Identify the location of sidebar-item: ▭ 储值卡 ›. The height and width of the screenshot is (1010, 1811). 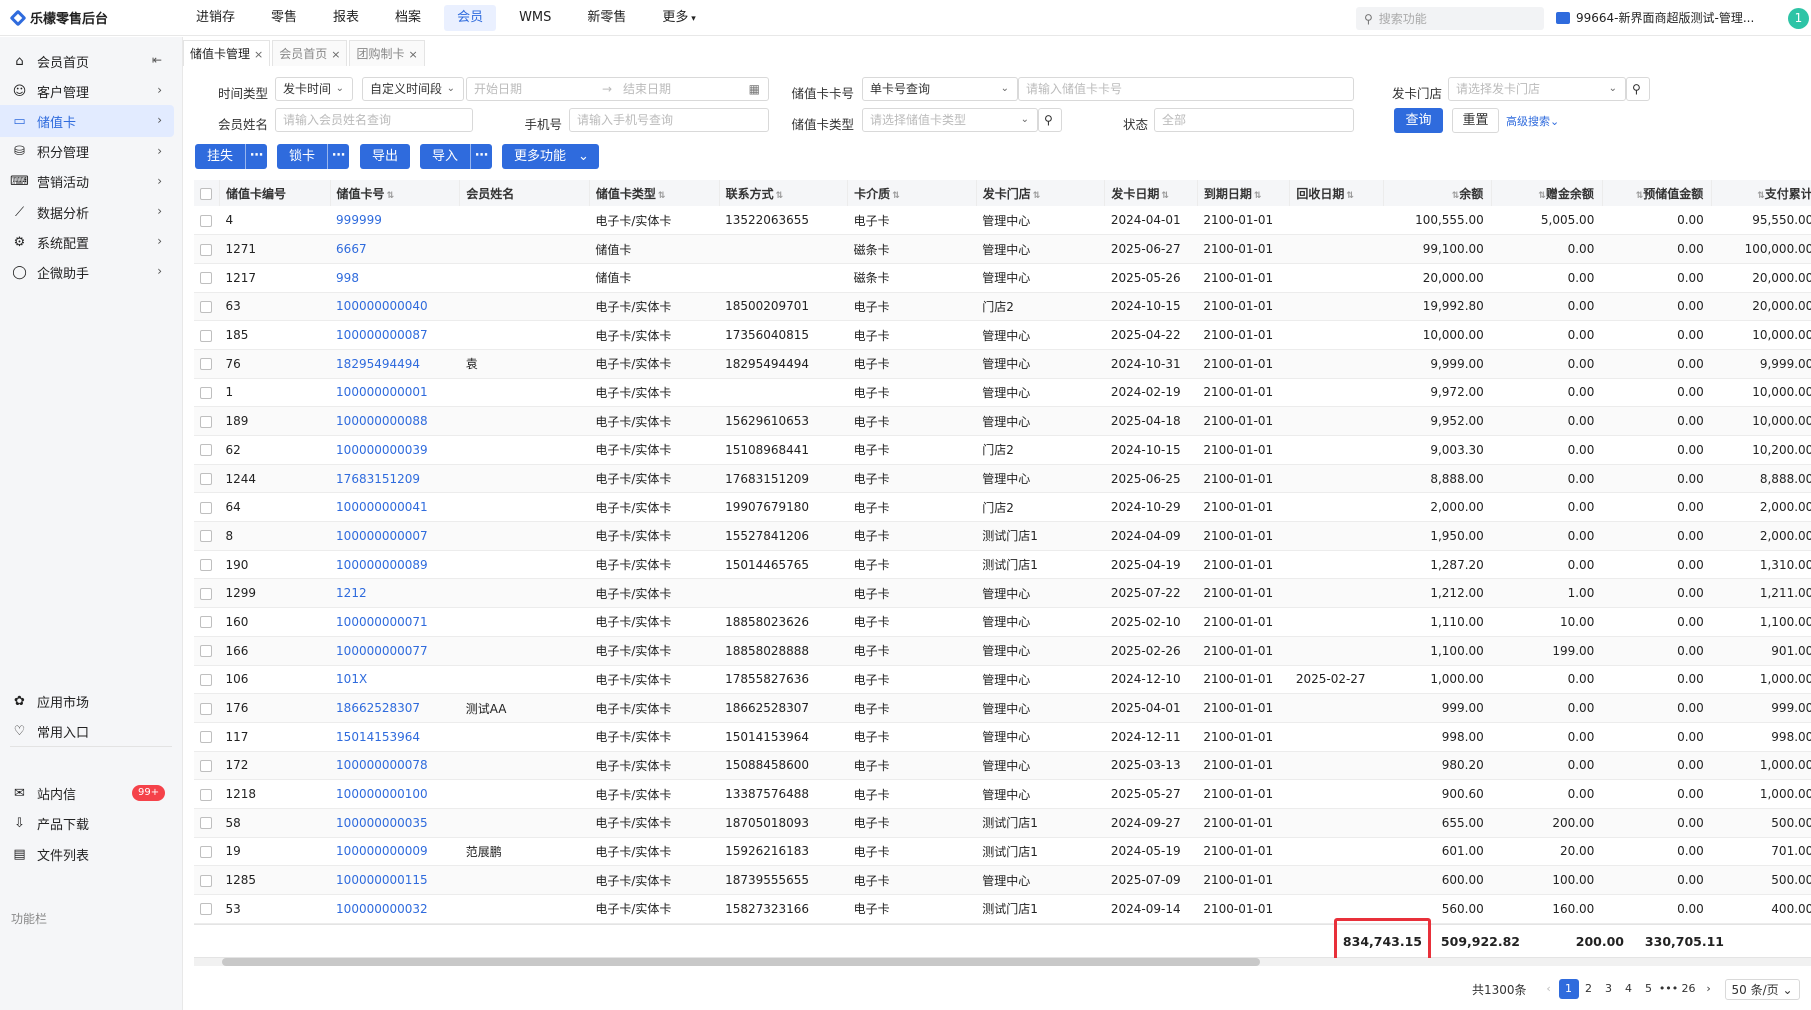
(87, 121).